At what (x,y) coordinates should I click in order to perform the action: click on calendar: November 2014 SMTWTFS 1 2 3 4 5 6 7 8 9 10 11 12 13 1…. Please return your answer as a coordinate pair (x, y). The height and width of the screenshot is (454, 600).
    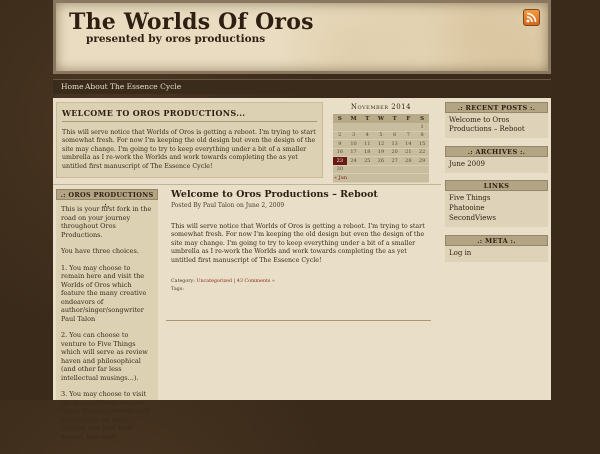
    Looking at the image, I should click on (381, 144).